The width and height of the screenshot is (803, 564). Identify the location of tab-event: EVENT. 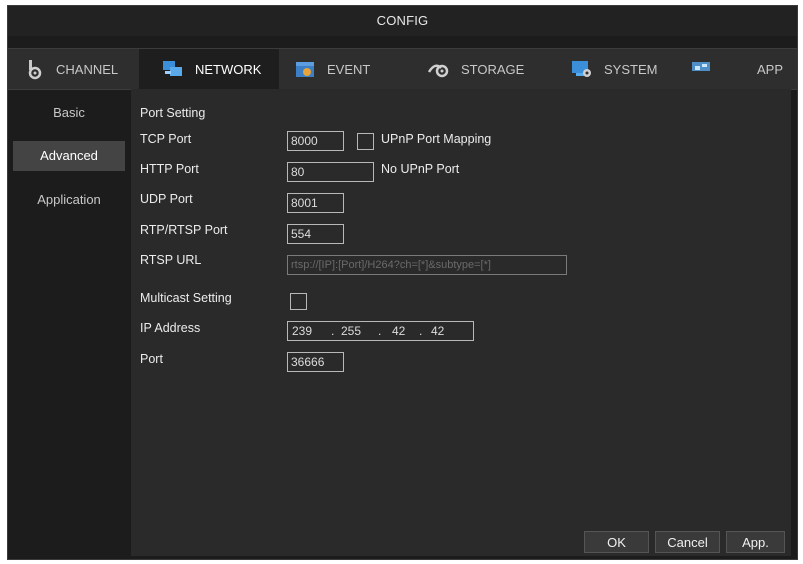
(343, 69).